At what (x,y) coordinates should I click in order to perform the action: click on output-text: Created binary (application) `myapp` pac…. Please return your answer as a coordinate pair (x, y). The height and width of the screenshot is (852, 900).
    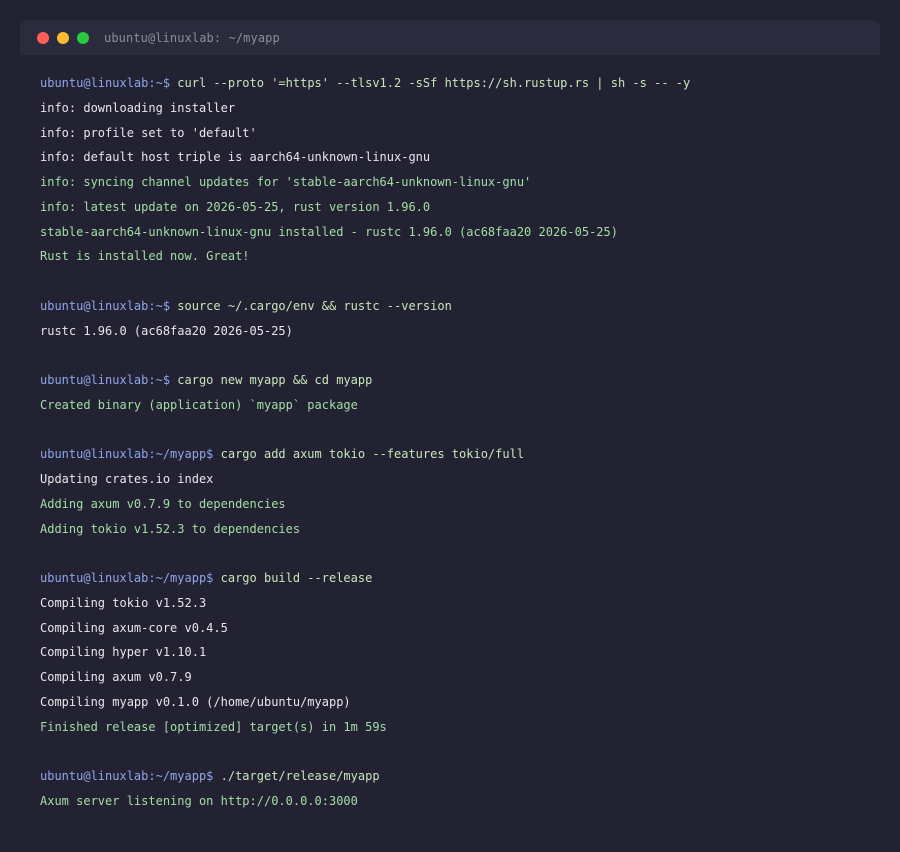
    Looking at the image, I should click on (199, 404).